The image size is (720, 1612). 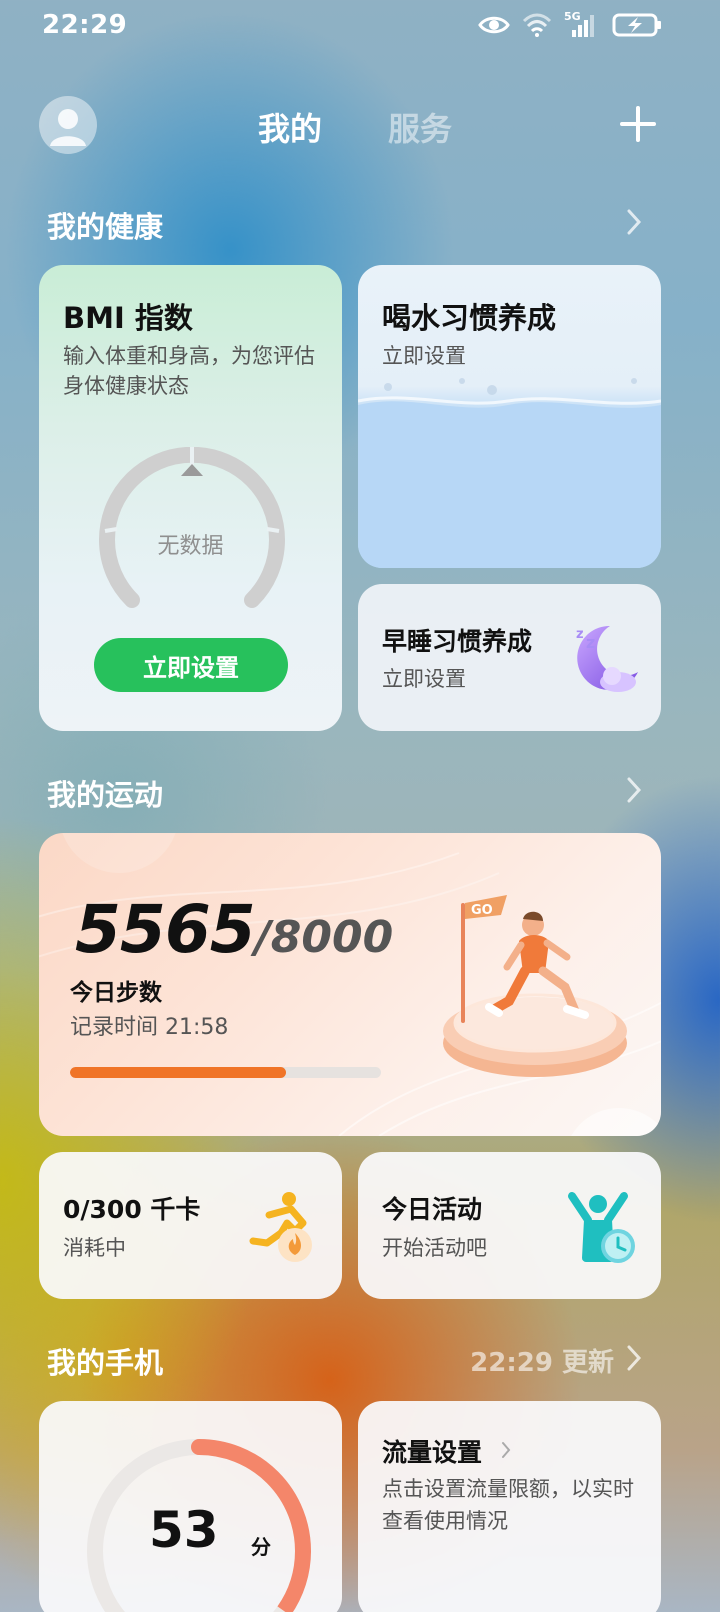 I want to click on bmi-no-data: 无数据, so click(x=190, y=546).